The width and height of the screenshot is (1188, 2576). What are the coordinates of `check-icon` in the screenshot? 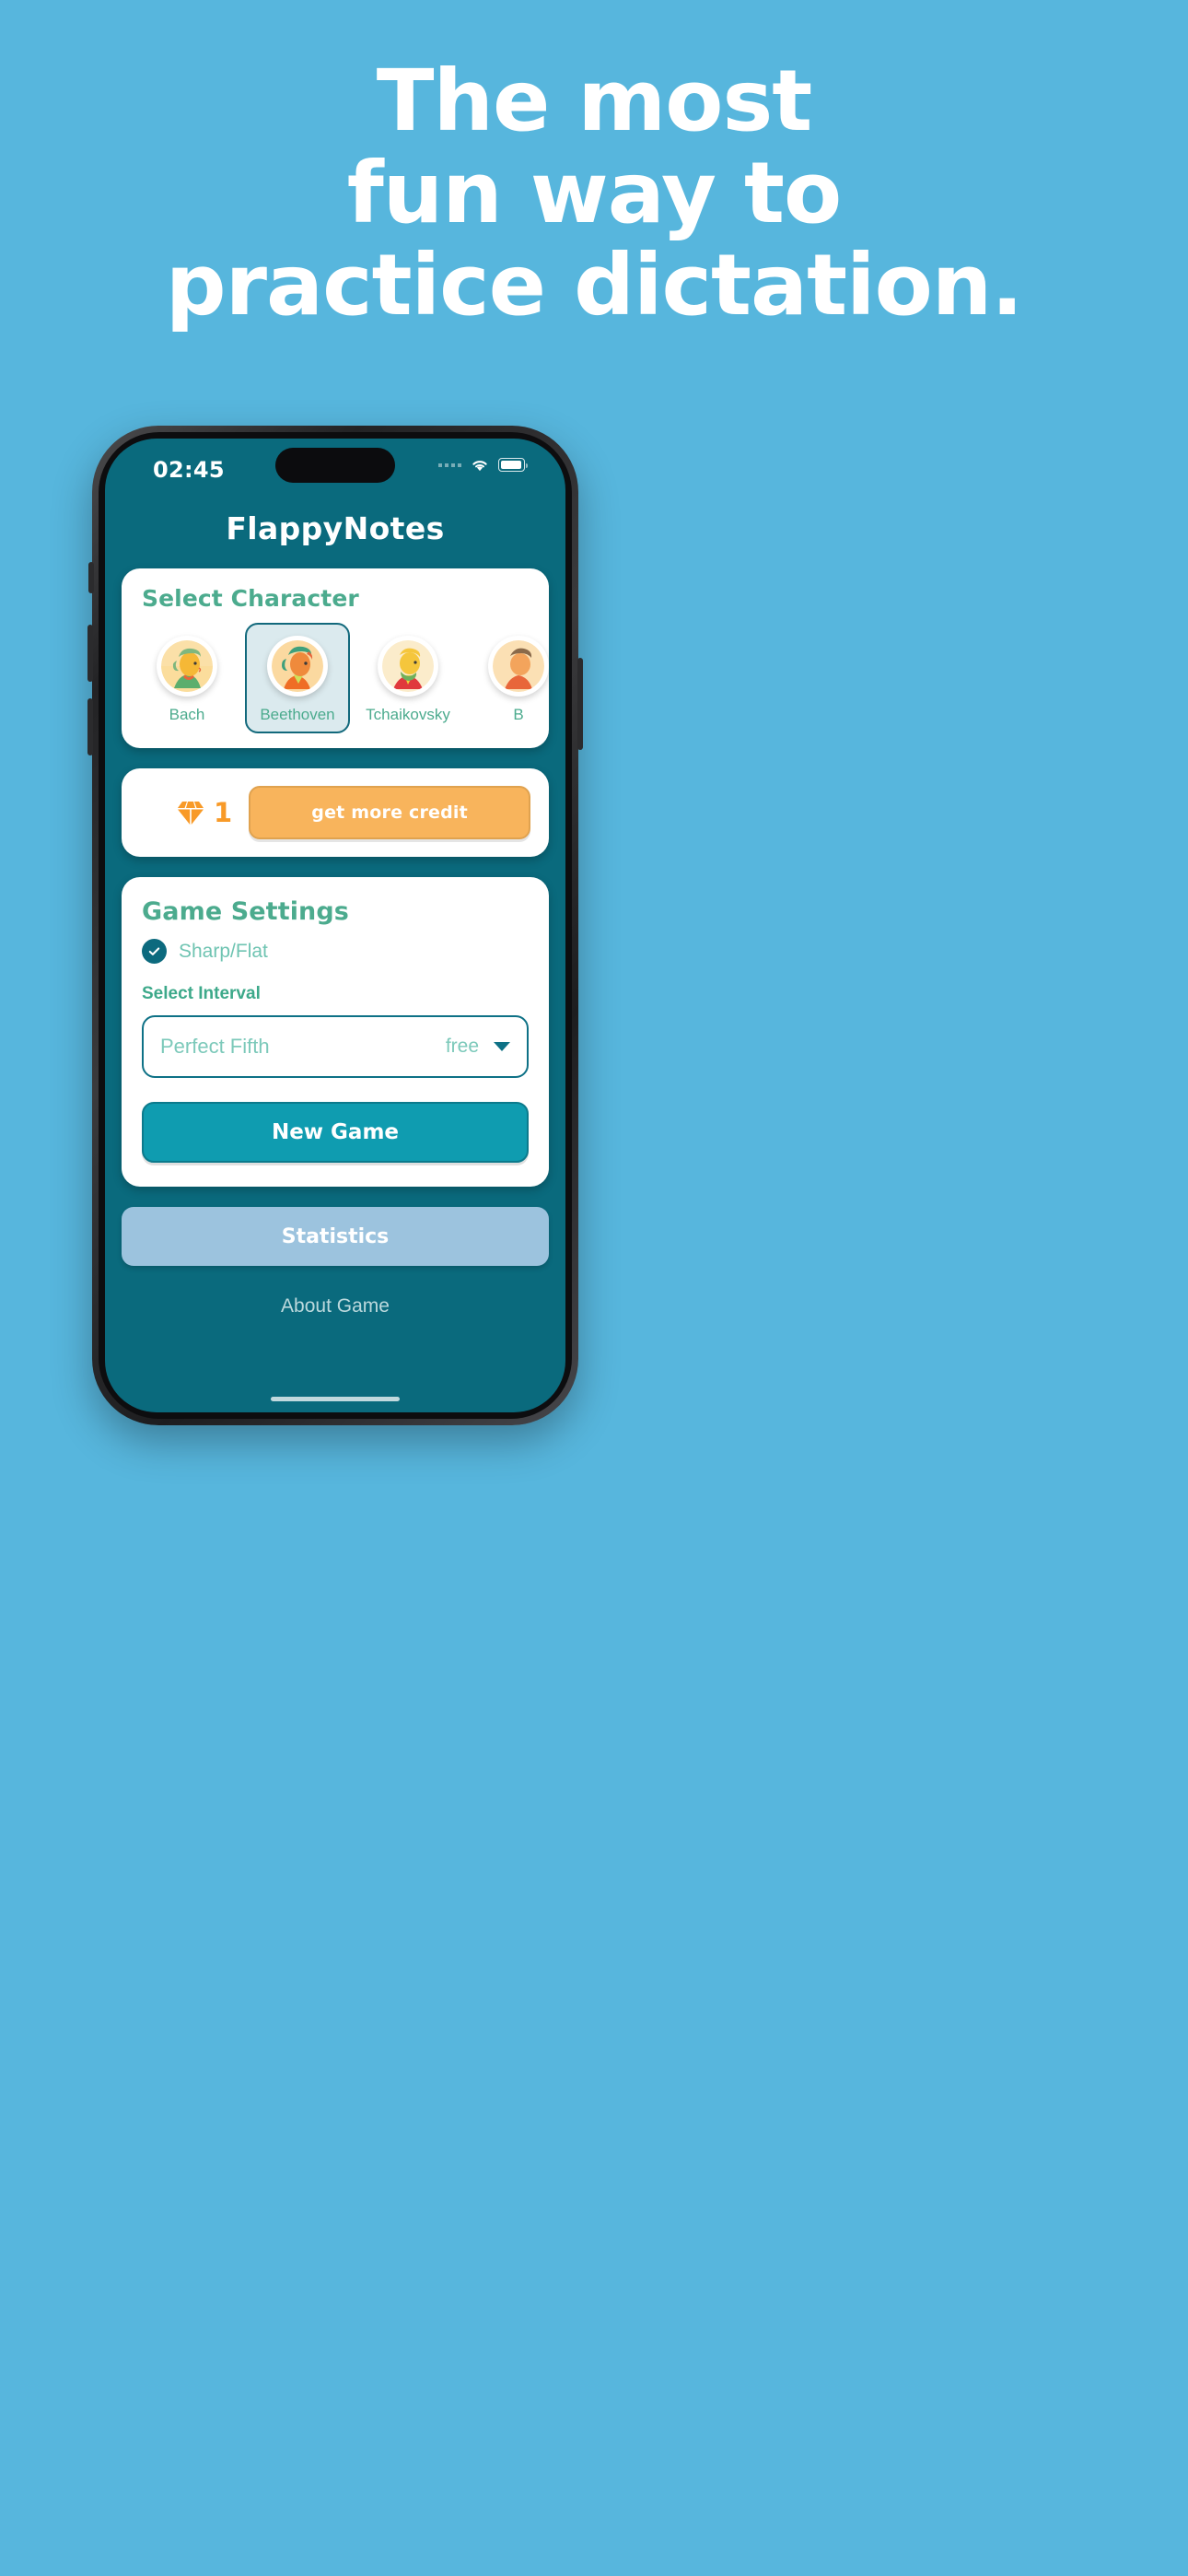 It's located at (154, 951).